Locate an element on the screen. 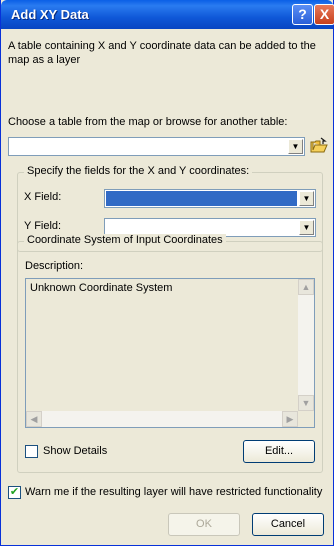 The width and height of the screenshot is (334, 546). coordinate-system-title: Coordinate System of Input Coordinates is located at coordinates (125, 240).